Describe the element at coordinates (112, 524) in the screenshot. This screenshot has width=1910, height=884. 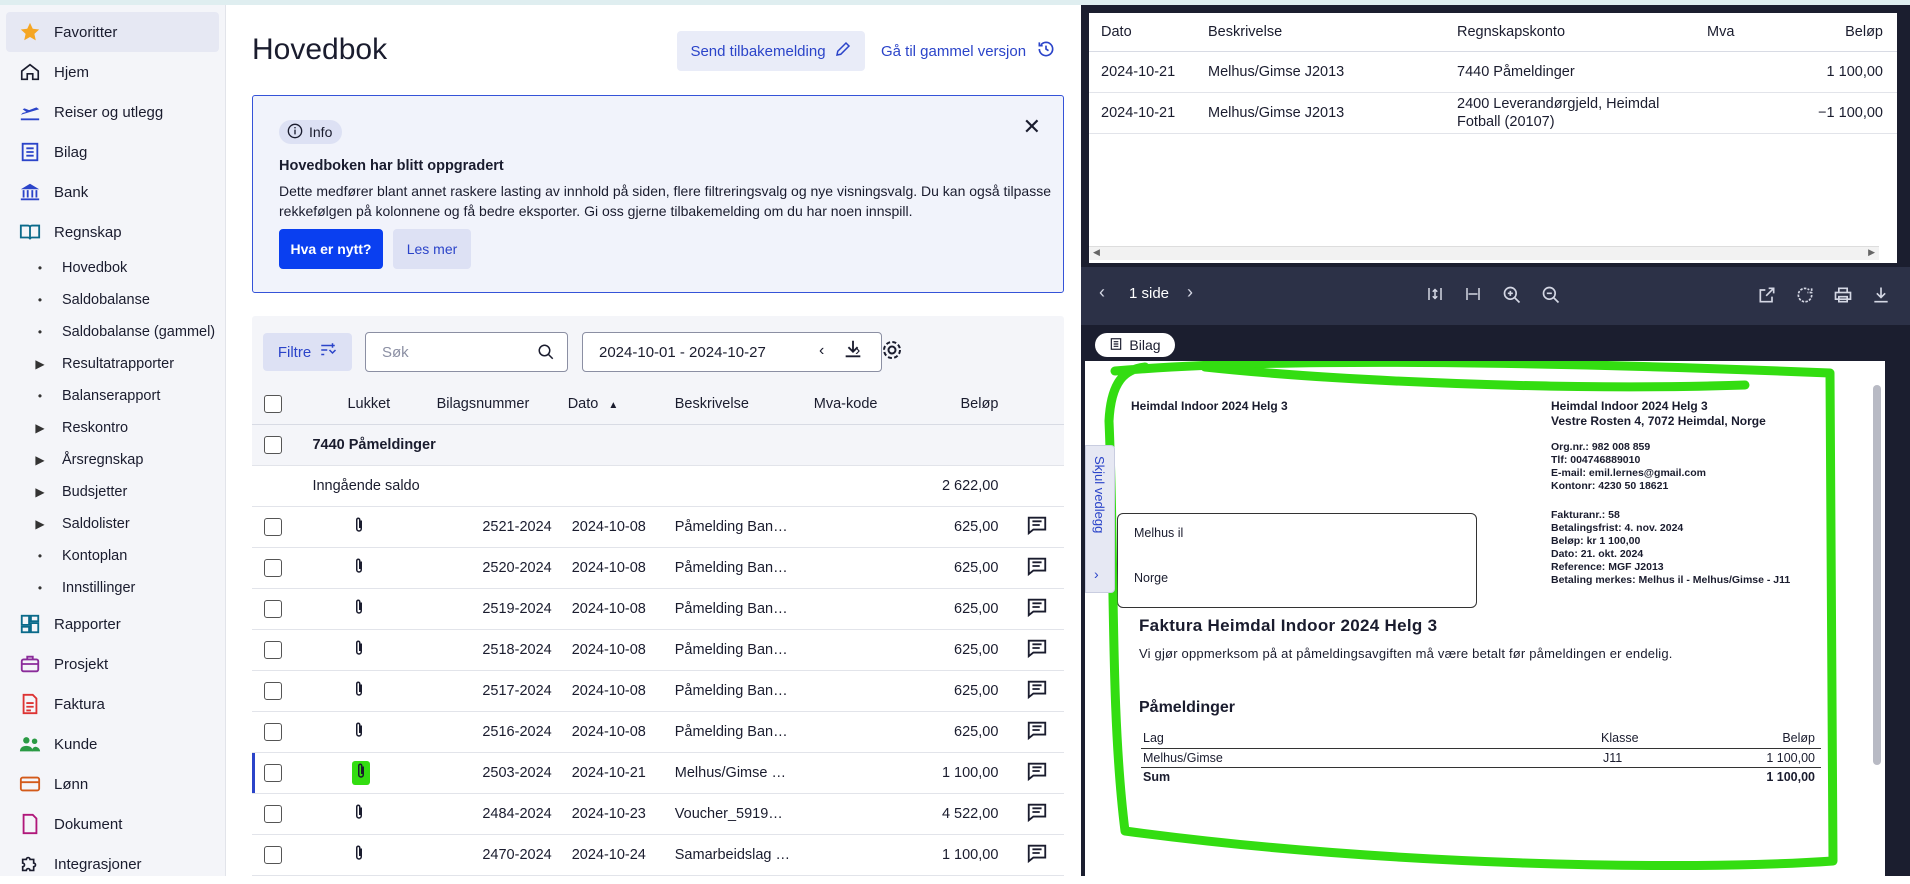
I see `sidebar-subitem-saldolister: ▶ Saldolister` at that location.